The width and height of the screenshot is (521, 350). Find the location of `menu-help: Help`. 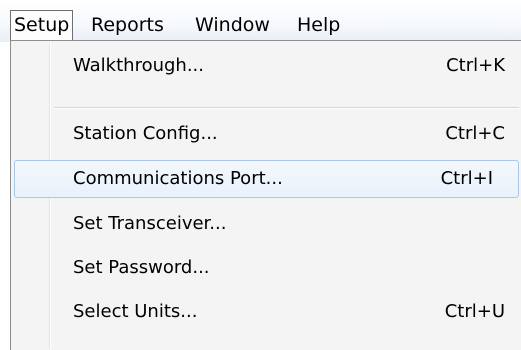

menu-help: Help is located at coordinates (318, 25).